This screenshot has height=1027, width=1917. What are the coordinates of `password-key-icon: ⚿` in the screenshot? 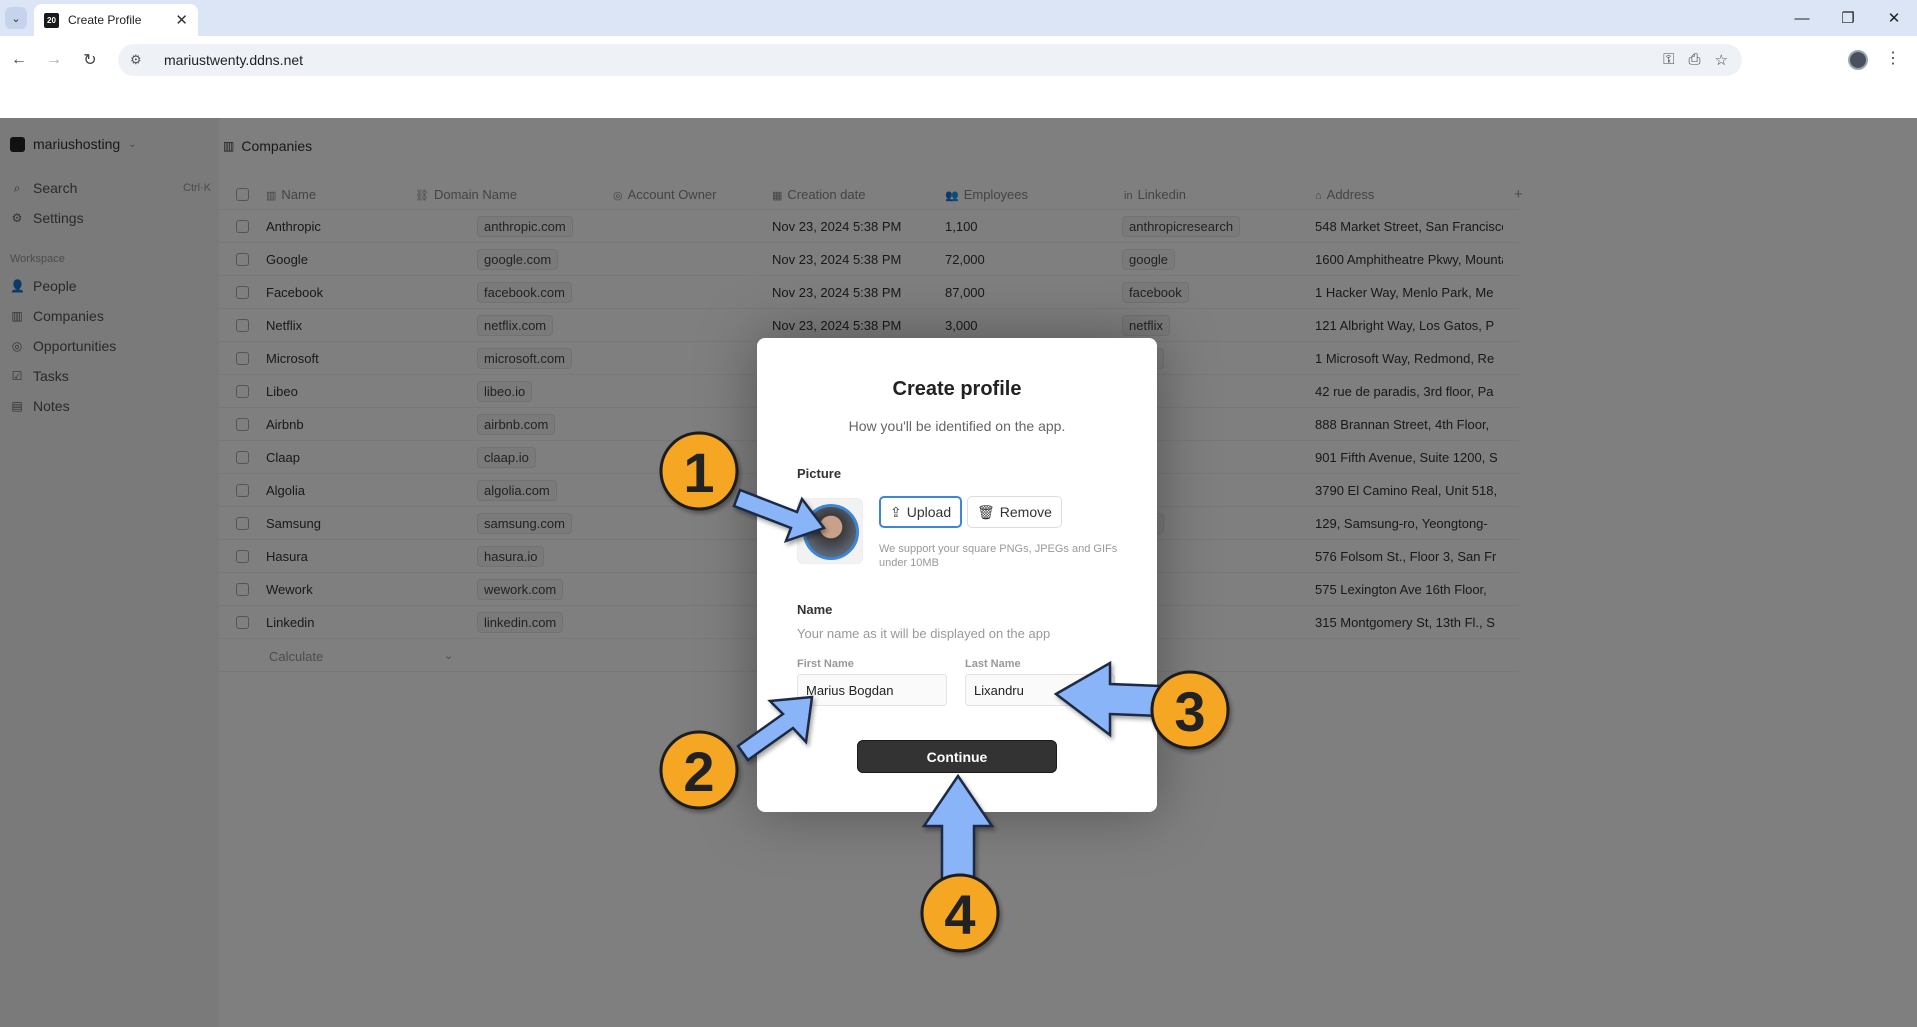 It's located at (1668, 60).